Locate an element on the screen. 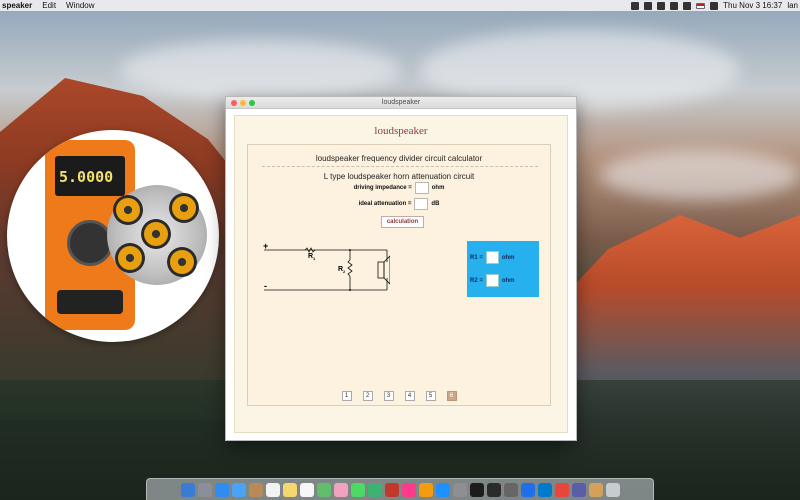  pager: 1 2 3 4 5 6 is located at coordinates (399, 396).